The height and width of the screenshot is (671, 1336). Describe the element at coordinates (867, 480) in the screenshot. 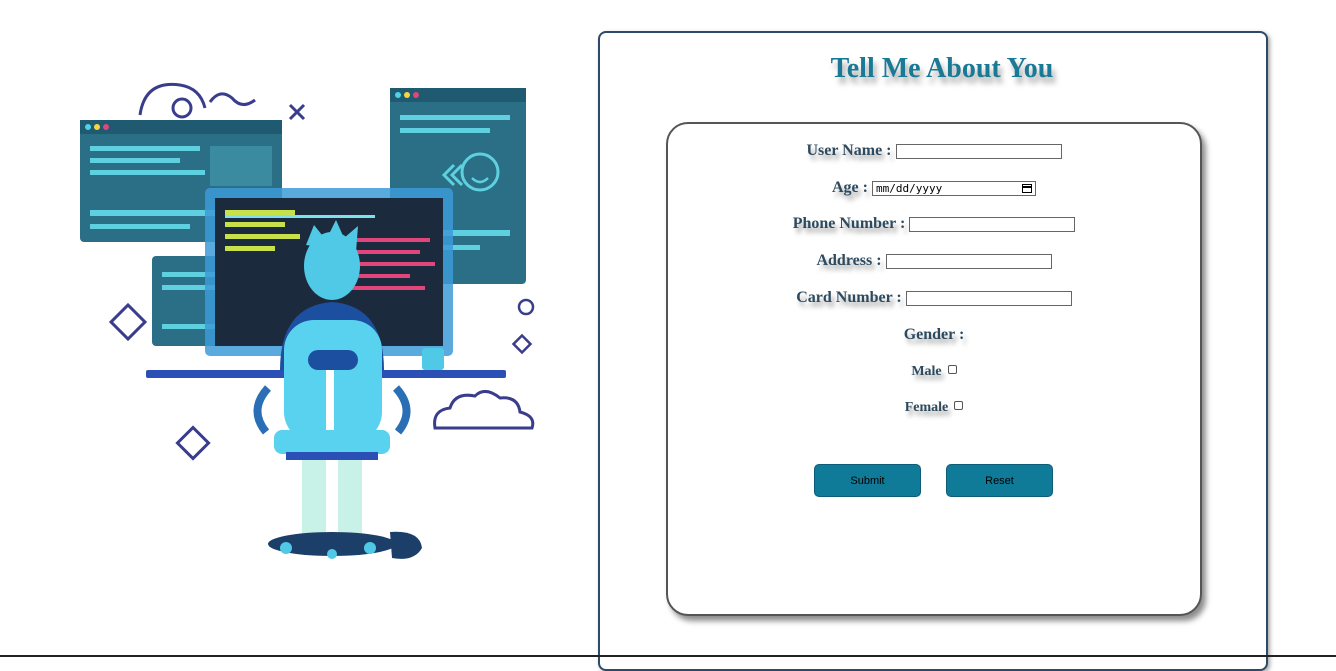

I see `submit-button: Submit` at that location.